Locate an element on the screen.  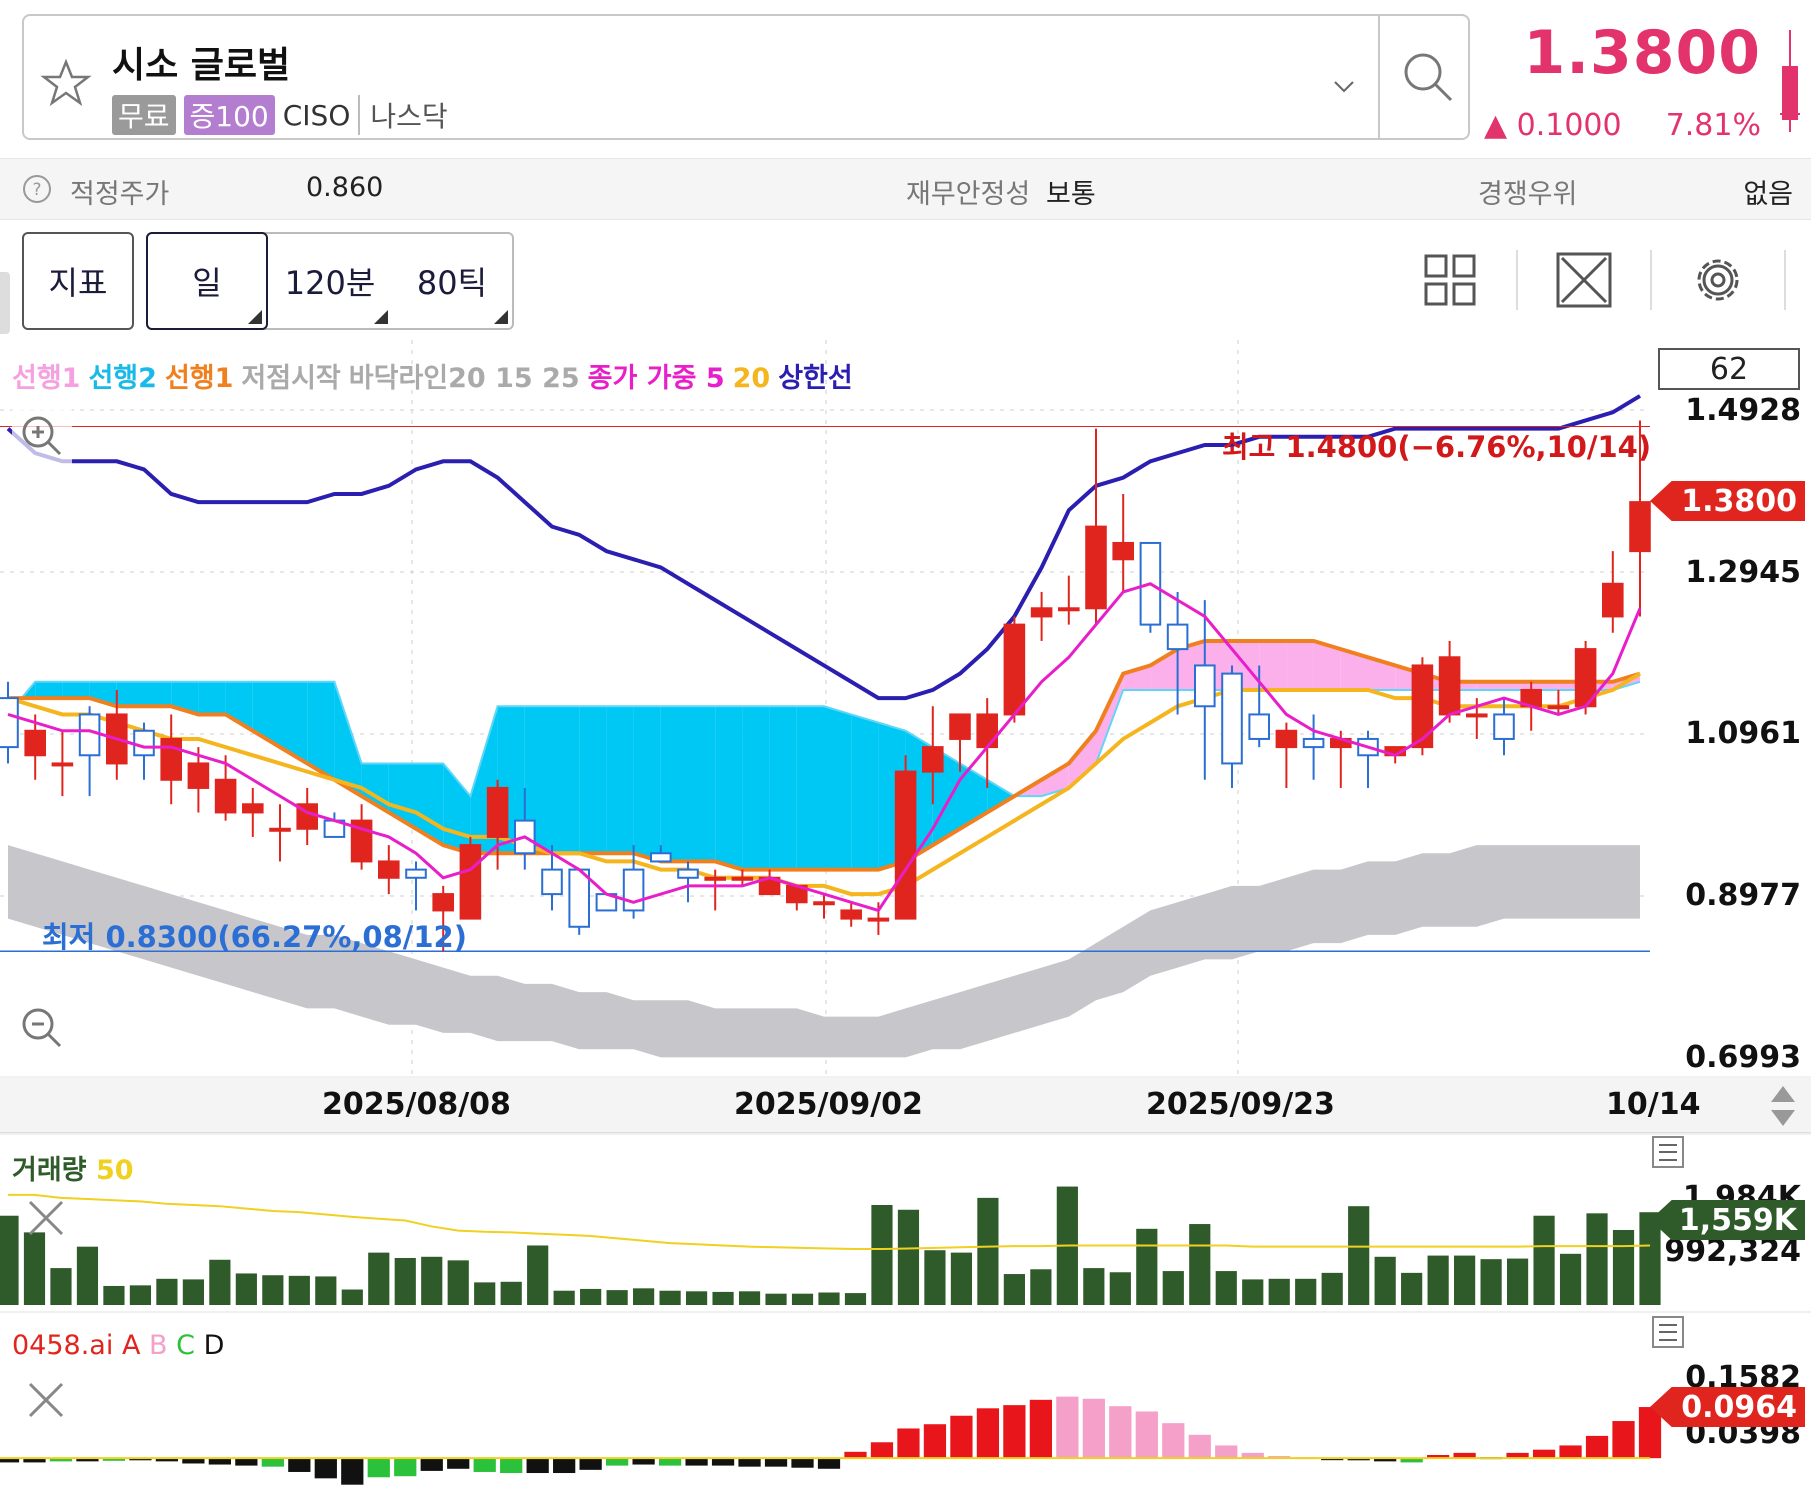
y-tick-label: 0.8977 is located at coordinates (1743, 895).